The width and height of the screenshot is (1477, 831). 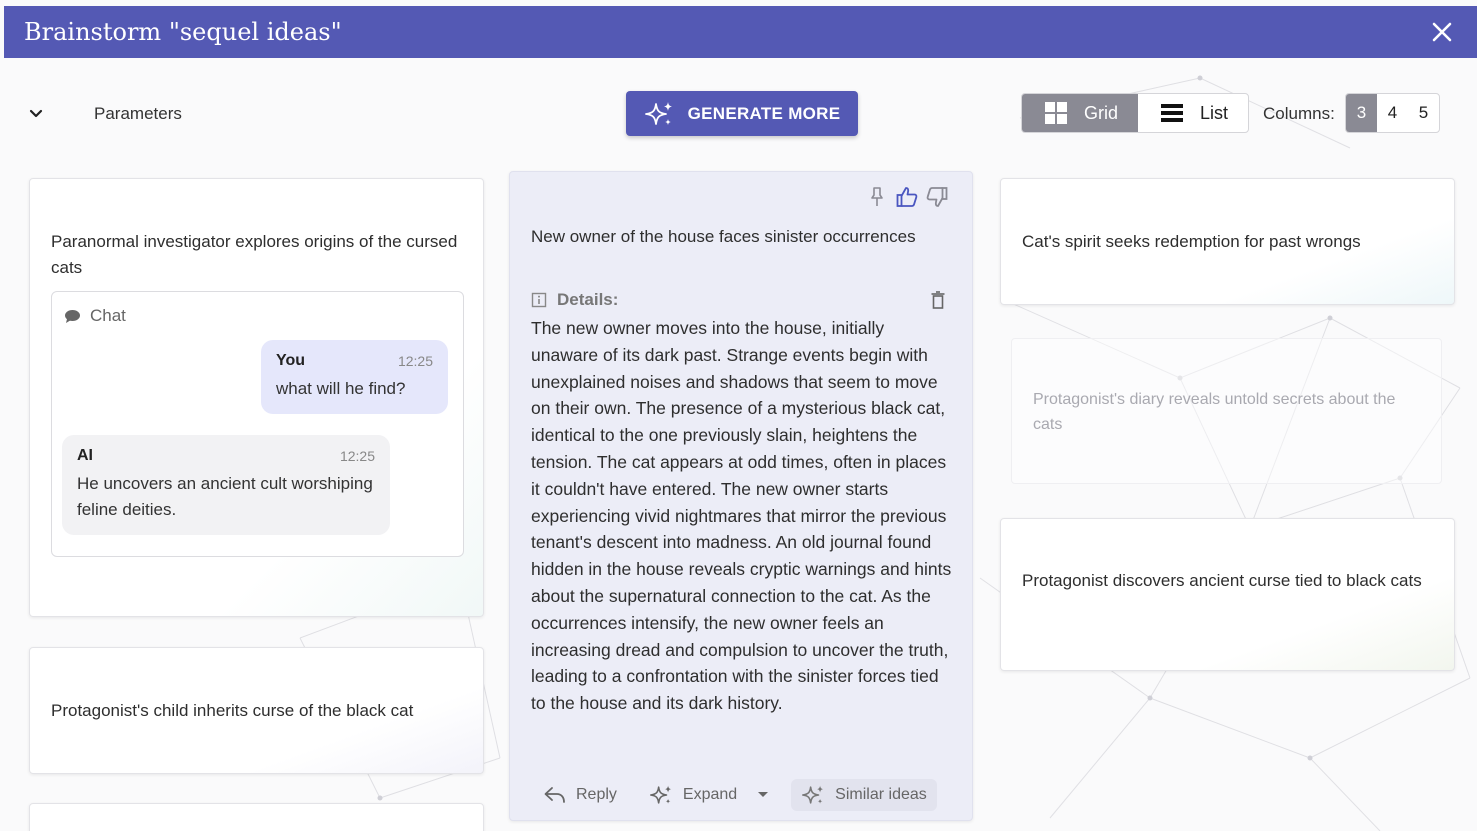 I want to click on details-header: Details:, so click(x=740, y=300).